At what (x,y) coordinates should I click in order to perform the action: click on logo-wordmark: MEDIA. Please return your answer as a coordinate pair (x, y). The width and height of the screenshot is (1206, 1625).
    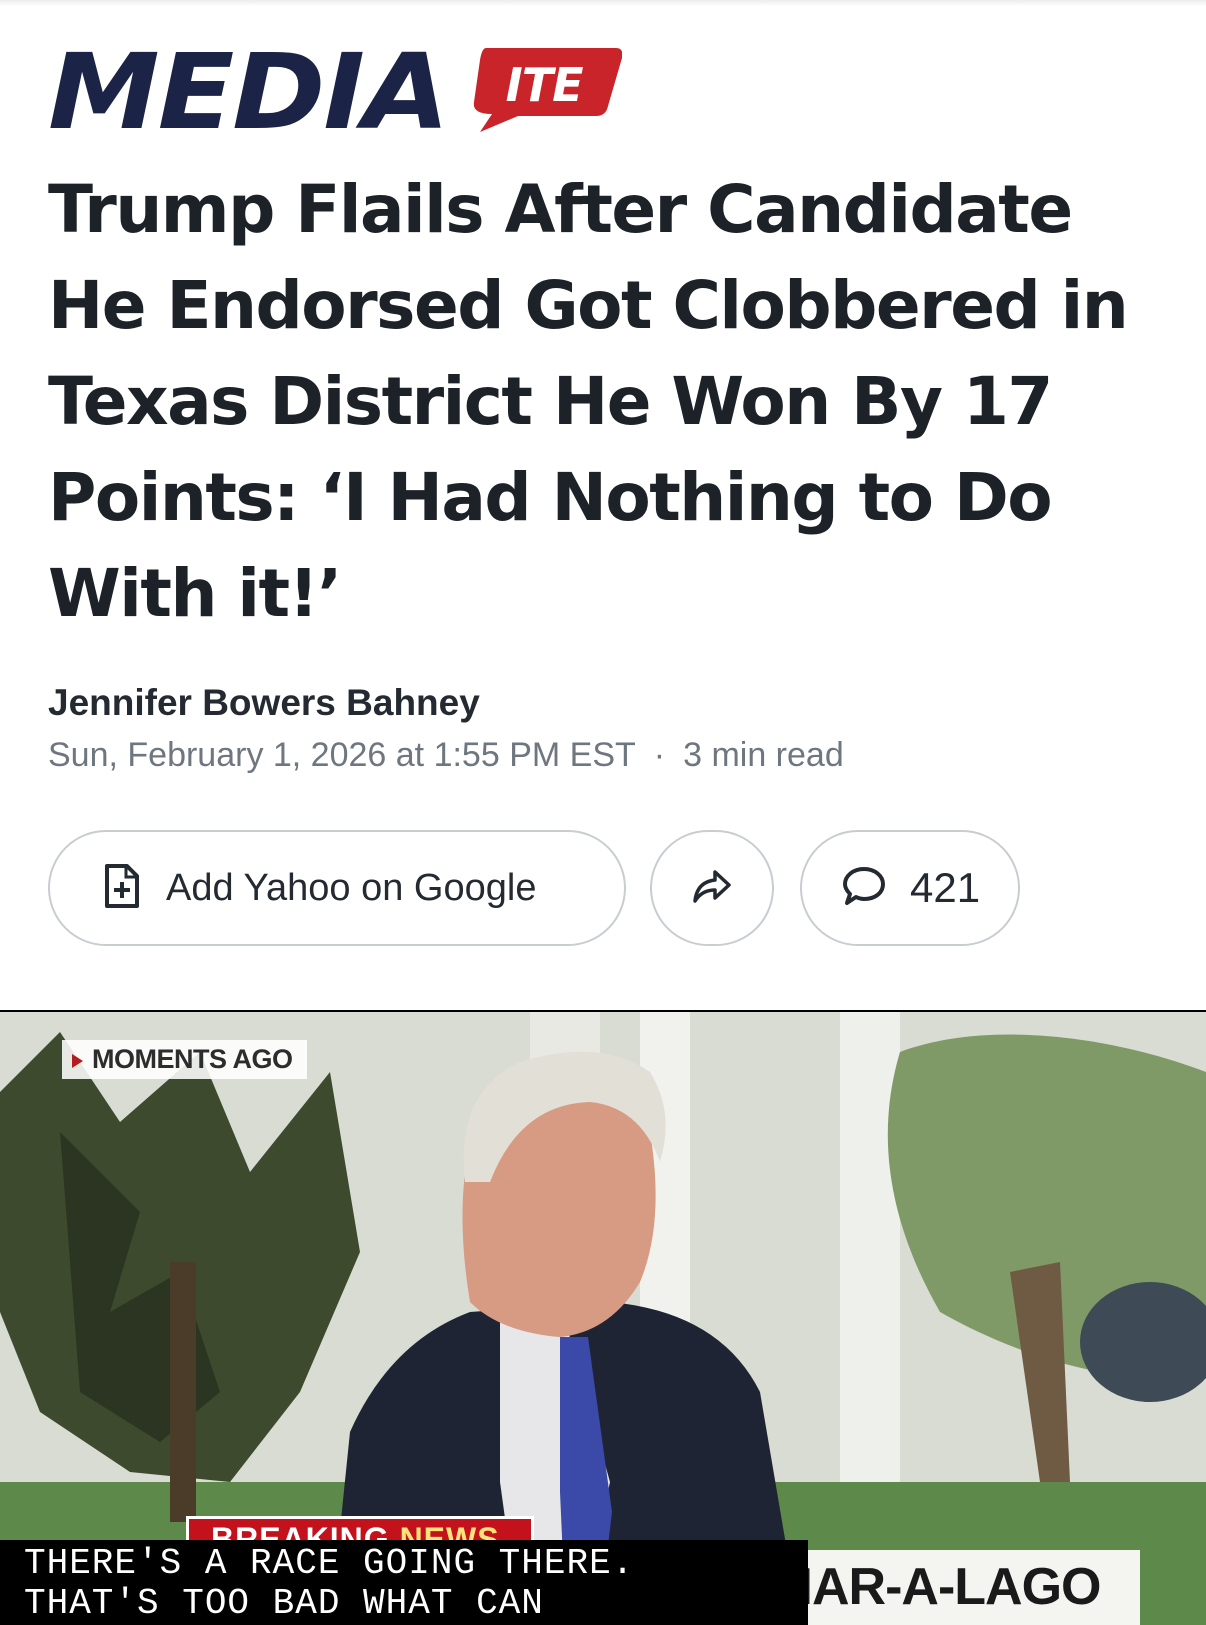
    Looking at the image, I should click on (249, 92).